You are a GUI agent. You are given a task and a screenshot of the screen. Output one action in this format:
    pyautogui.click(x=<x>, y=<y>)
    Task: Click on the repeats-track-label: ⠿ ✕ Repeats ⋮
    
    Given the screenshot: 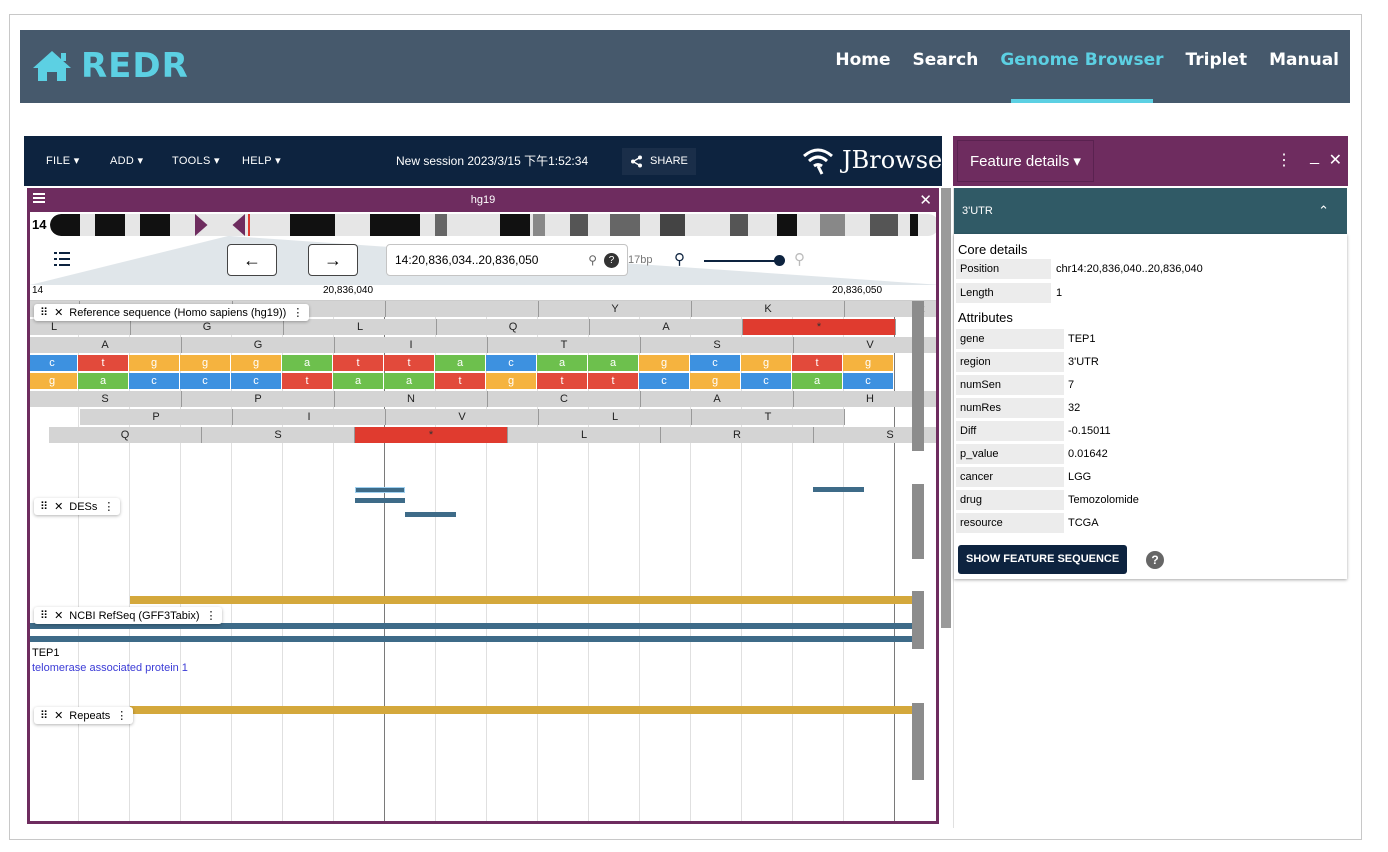 What is the action you would take?
    pyautogui.click(x=84, y=715)
    